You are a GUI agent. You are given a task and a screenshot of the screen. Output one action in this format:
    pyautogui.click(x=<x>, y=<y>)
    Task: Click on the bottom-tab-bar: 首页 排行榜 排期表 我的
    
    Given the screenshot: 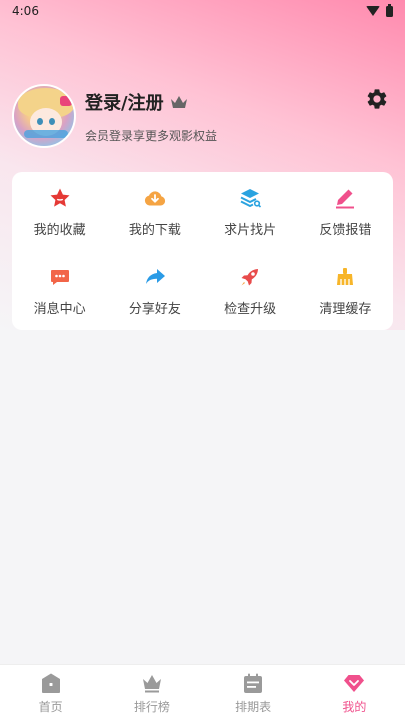 What is the action you would take?
    pyautogui.click(x=202, y=692)
    